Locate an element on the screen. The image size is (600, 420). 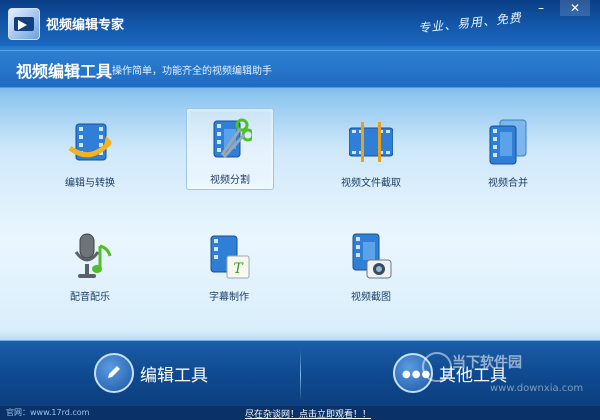
app-logo-icon is located at coordinates (24, 24).